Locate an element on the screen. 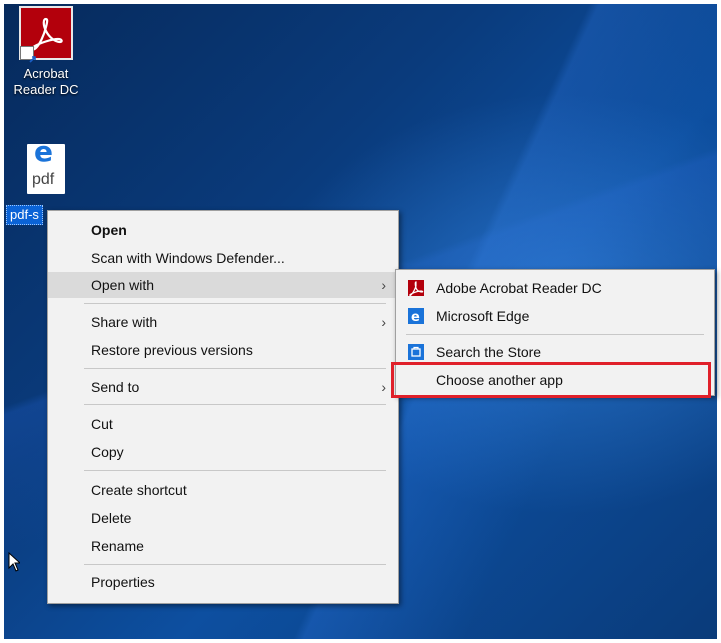 This screenshot has width=721, height=643. menu-item-rename: Rename is located at coordinates (223, 546).